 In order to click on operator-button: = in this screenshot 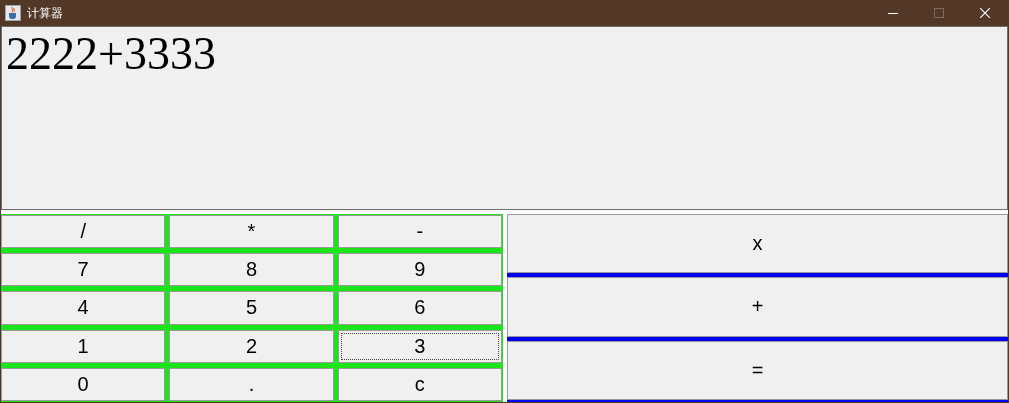, I will do `click(757, 370)`.